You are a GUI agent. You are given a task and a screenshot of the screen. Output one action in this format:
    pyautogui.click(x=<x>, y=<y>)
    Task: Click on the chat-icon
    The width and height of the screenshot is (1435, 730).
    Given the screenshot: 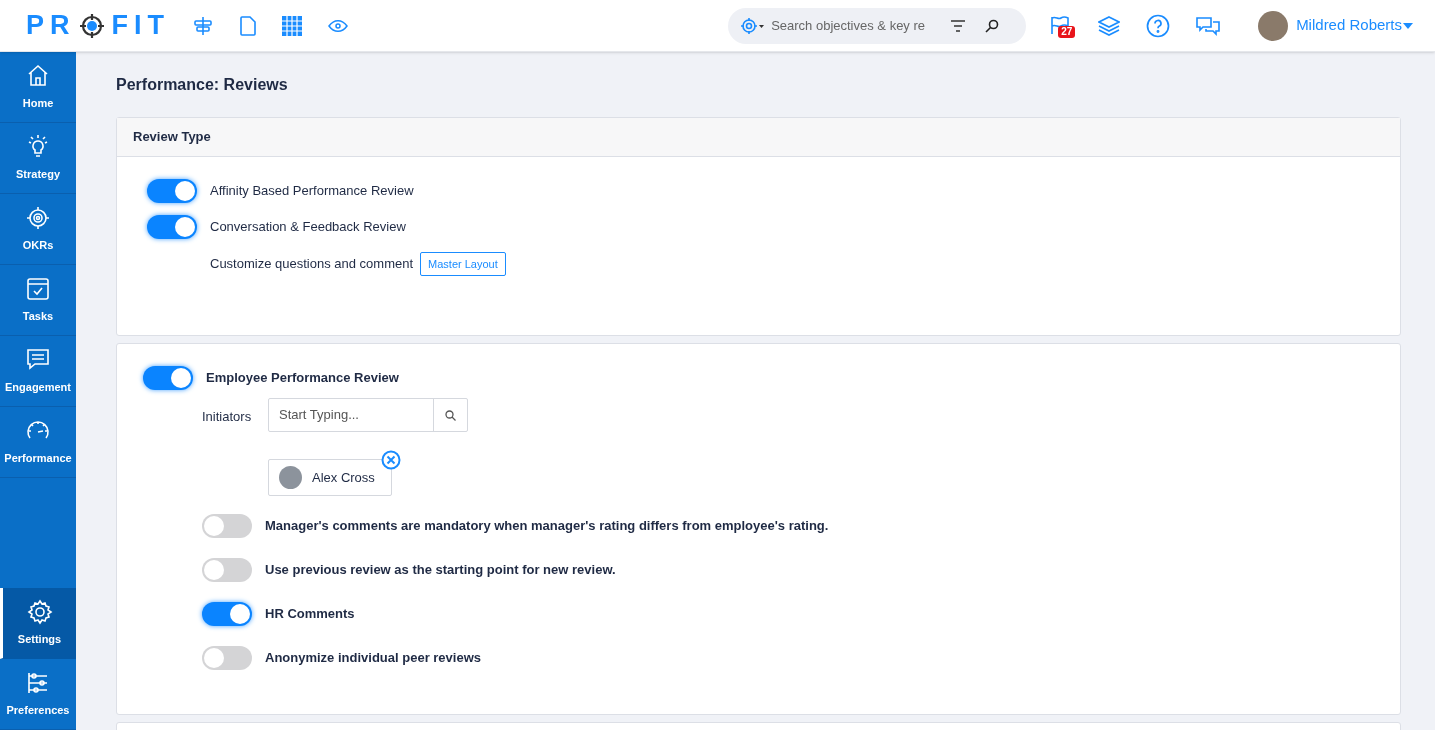 What is the action you would take?
    pyautogui.click(x=1208, y=25)
    